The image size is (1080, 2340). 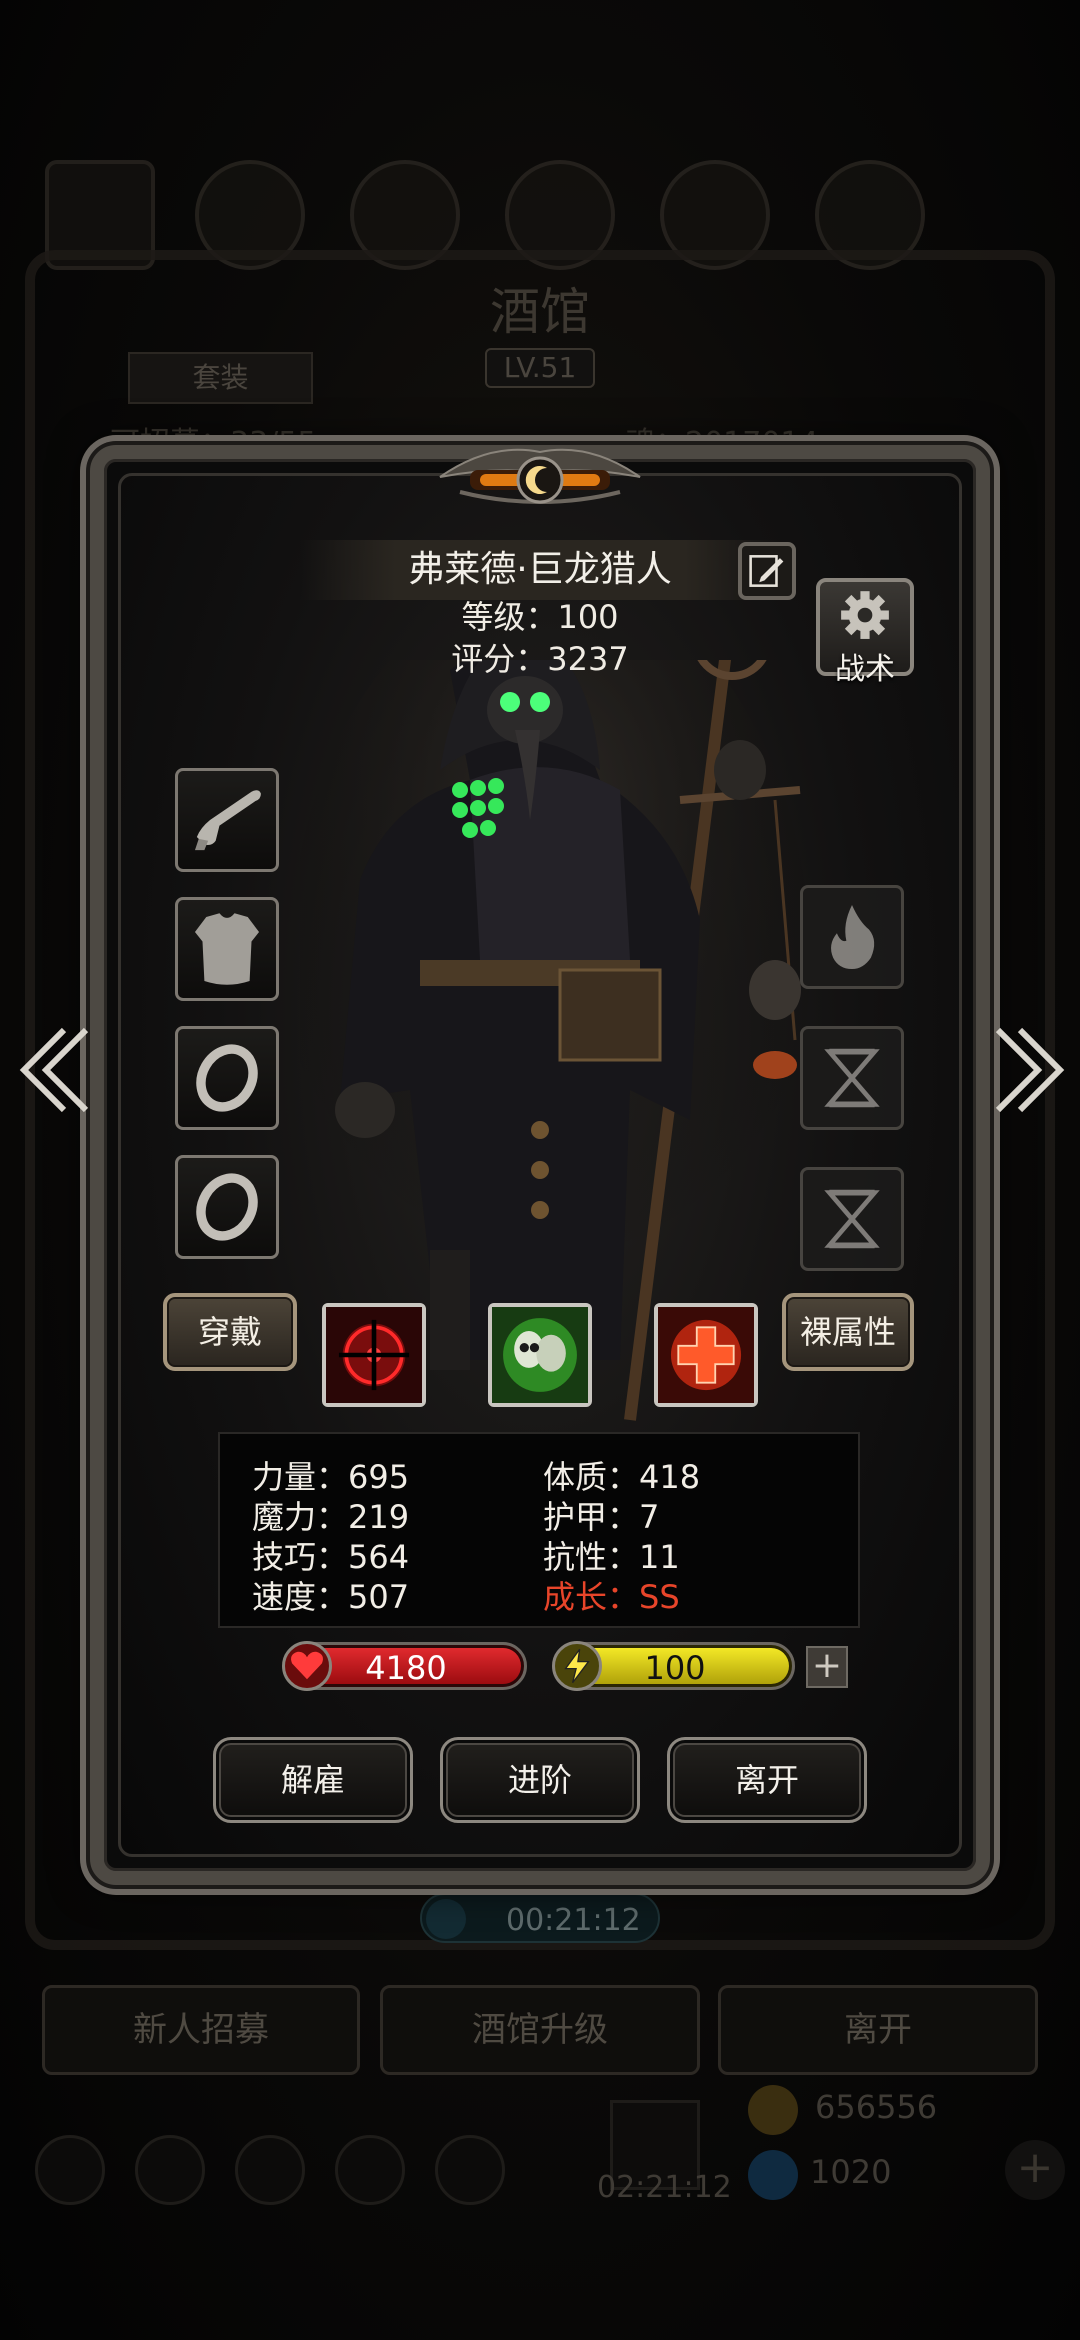 What do you see at coordinates (767, 1780) in the screenshot?
I see `leave-button: 离开` at bounding box center [767, 1780].